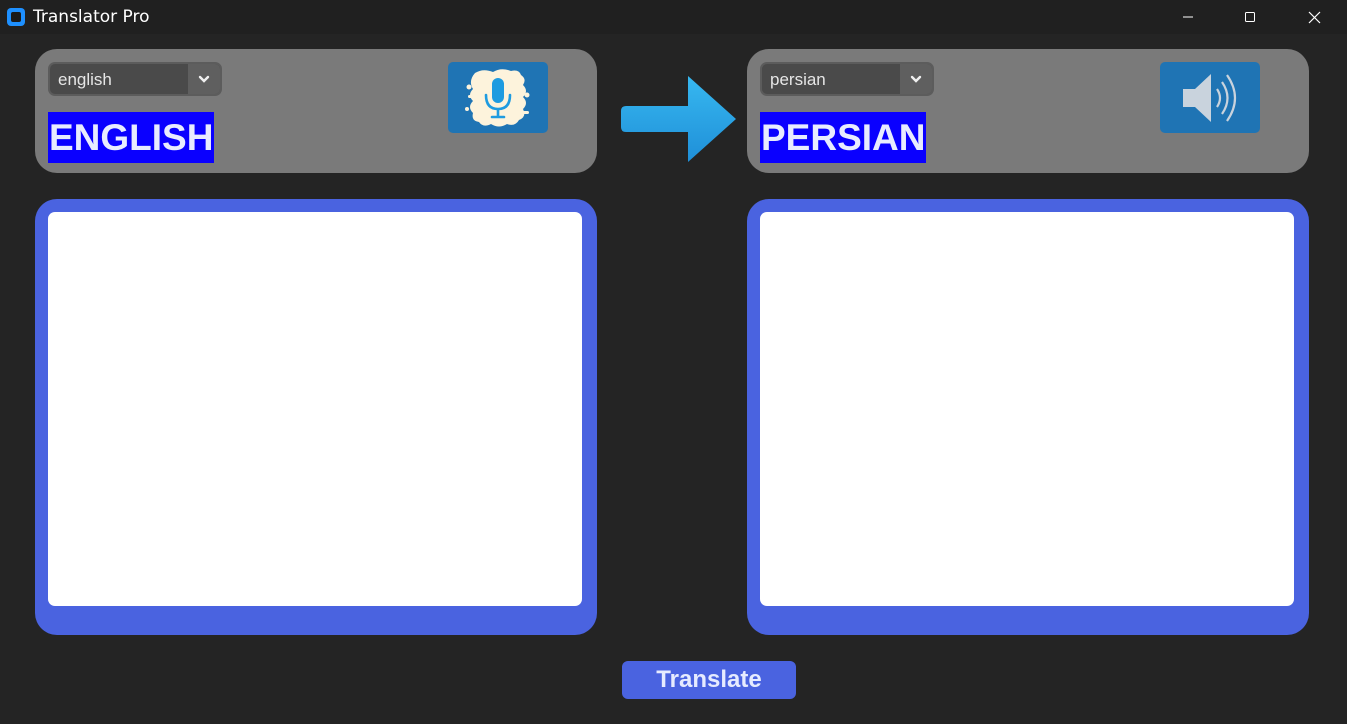 The height and width of the screenshot is (724, 1347). I want to click on source-language-label: ENGLISH, so click(131, 137).